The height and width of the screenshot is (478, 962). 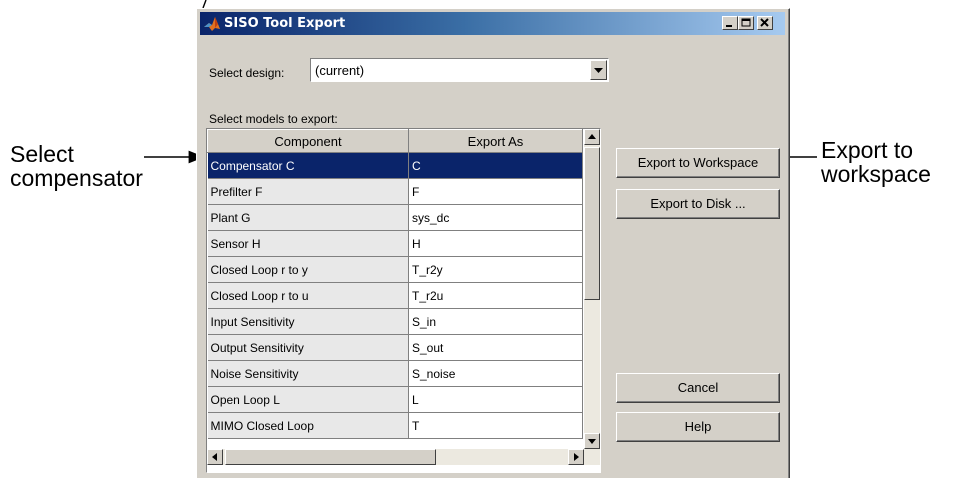 What do you see at coordinates (340, 70) in the screenshot?
I see `design-select-value: (current)` at bounding box center [340, 70].